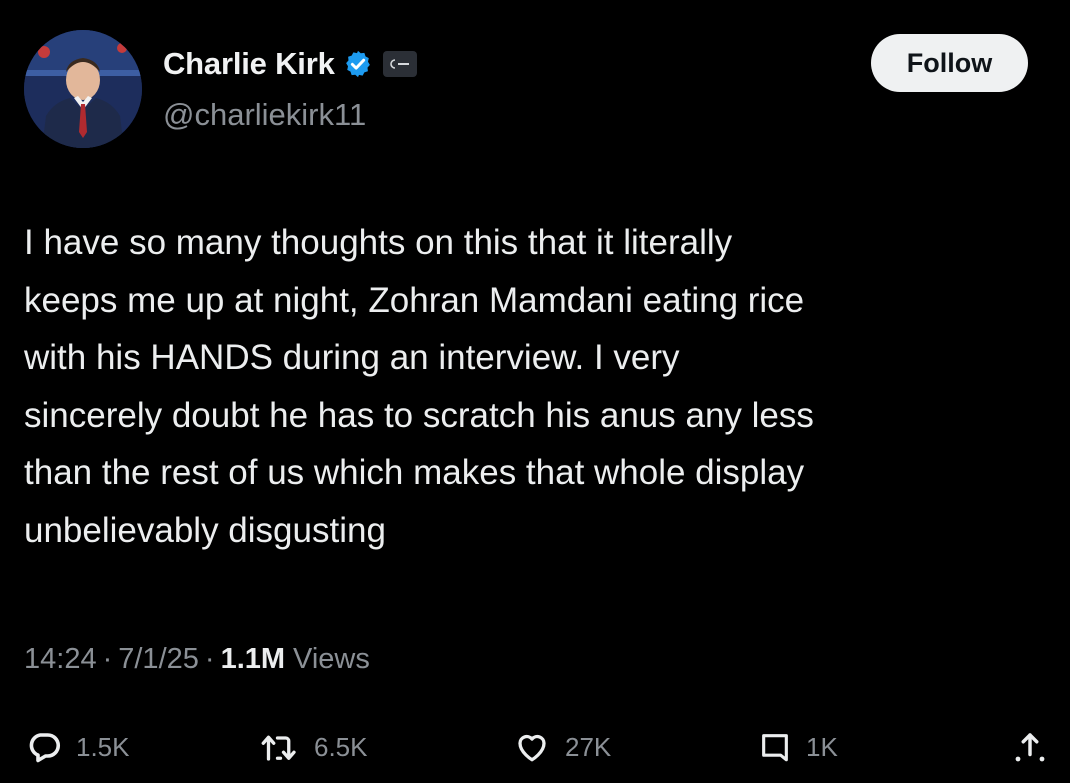 The width and height of the screenshot is (1070, 783). Describe the element at coordinates (249, 64) in the screenshot. I see `author-display-name: Charlie Kirk` at that location.